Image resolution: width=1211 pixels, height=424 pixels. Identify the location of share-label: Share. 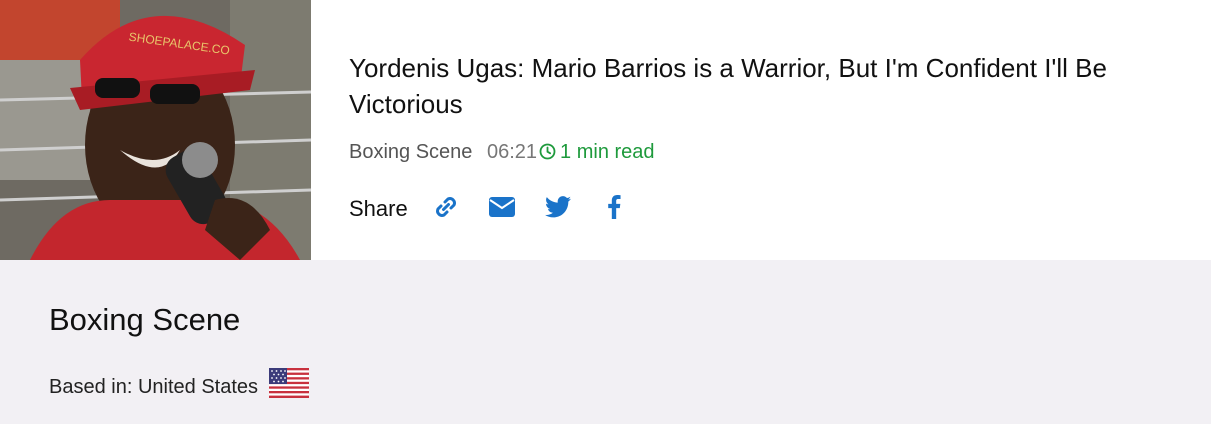
(378, 208).